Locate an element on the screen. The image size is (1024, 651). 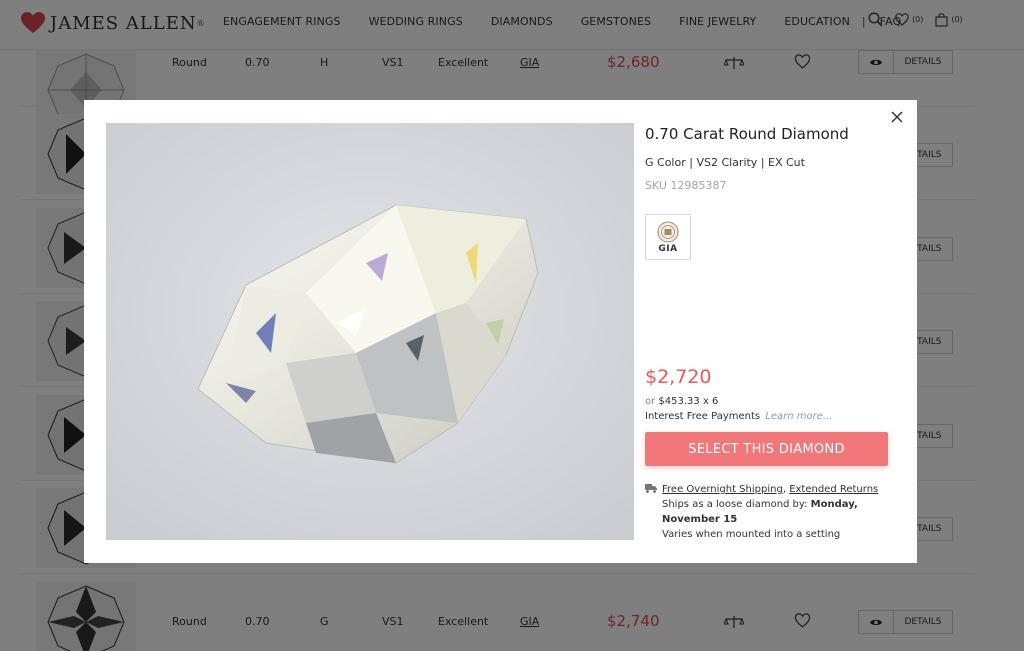
extended-returns-link: Extended Returns is located at coordinates (833, 489).